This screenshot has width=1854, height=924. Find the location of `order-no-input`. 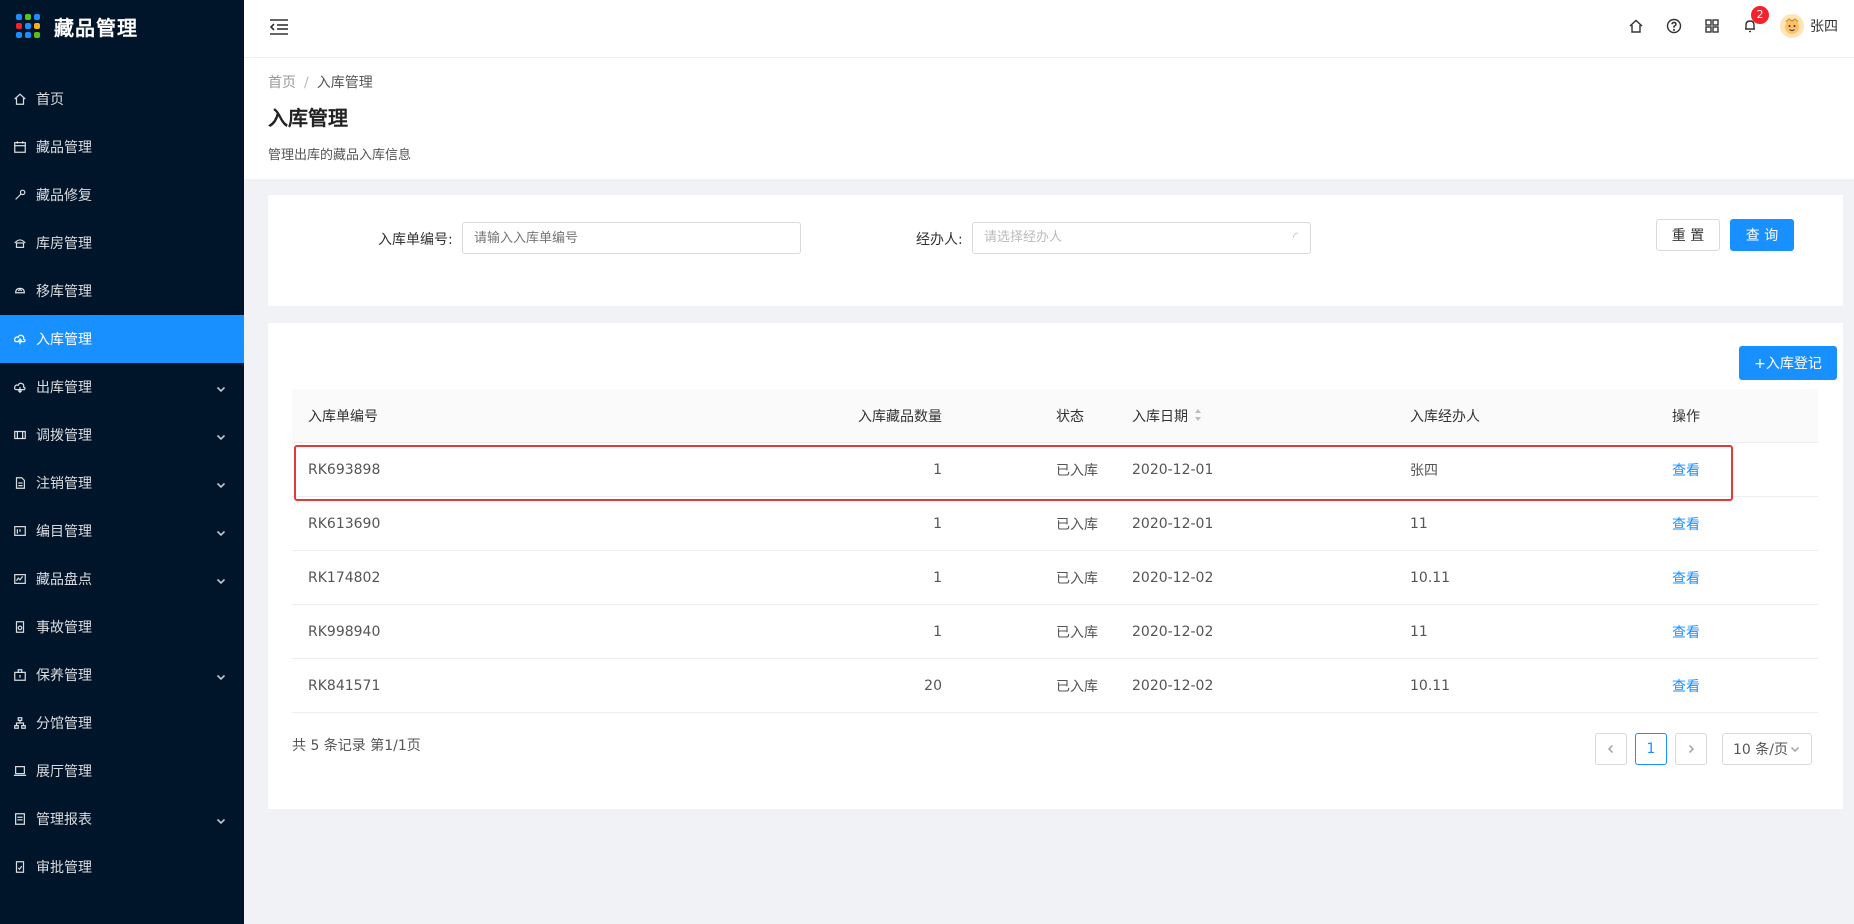

order-no-input is located at coordinates (631, 238).